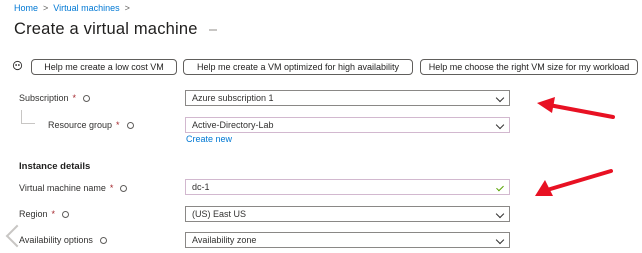  What do you see at coordinates (104, 67) in the screenshot?
I see `help-low-cost-vm-button: Help me create a low cost VM` at bounding box center [104, 67].